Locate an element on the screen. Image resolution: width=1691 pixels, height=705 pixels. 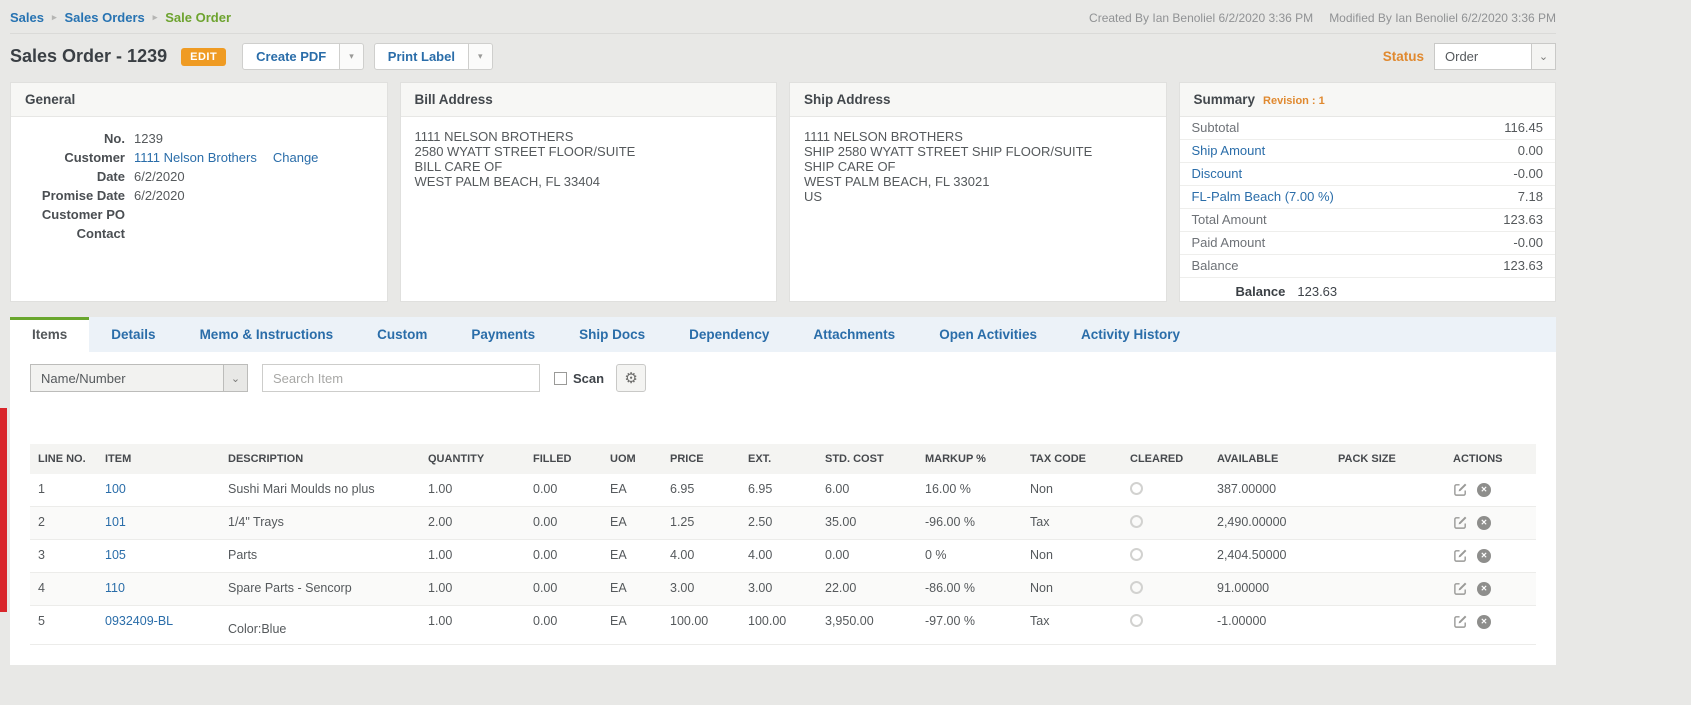
tab-ship-docs: Ship Docs is located at coordinates (612, 334).